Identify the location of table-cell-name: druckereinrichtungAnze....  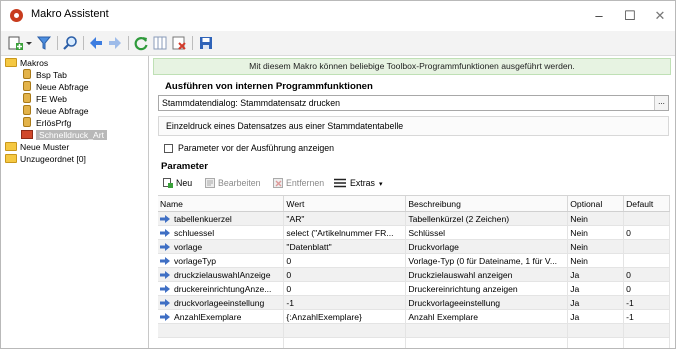
(221, 288).